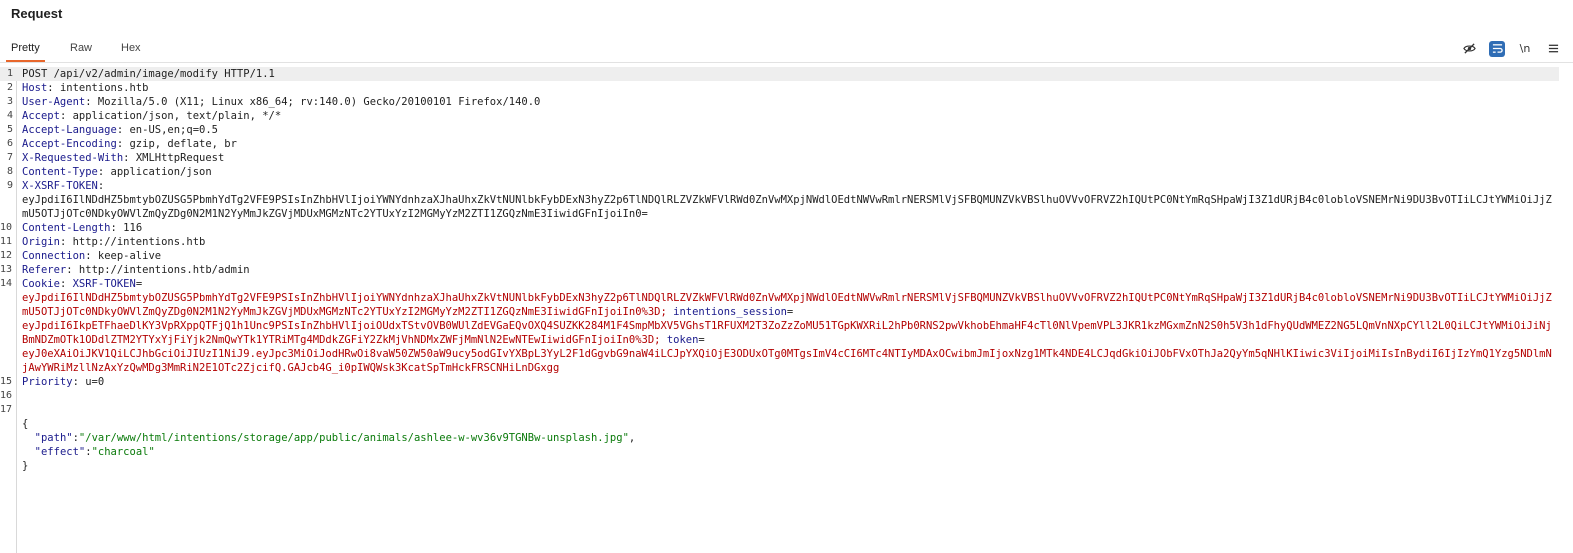 The width and height of the screenshot is (1573, 553). Describe the element at coordinates (779, 410) in the screenshot. I see `body-line: 17` at that location.